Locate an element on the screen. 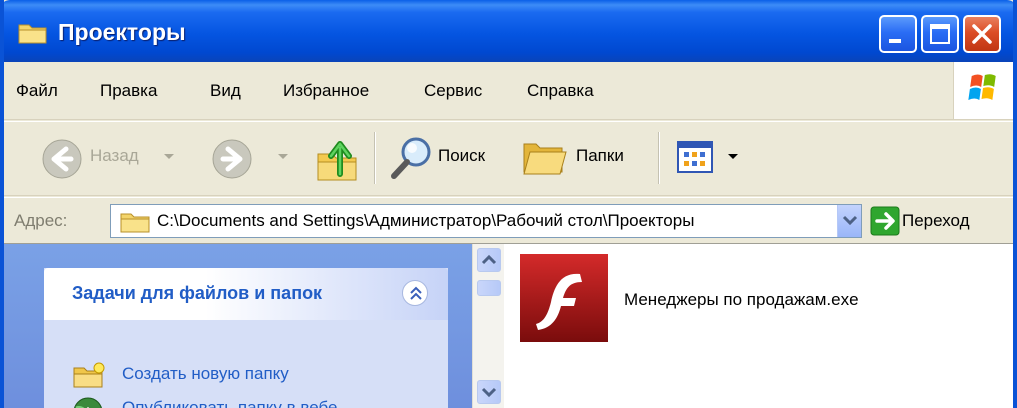  file-name: Менеджеры по продажам.exe is located at coordinates (741, 300).